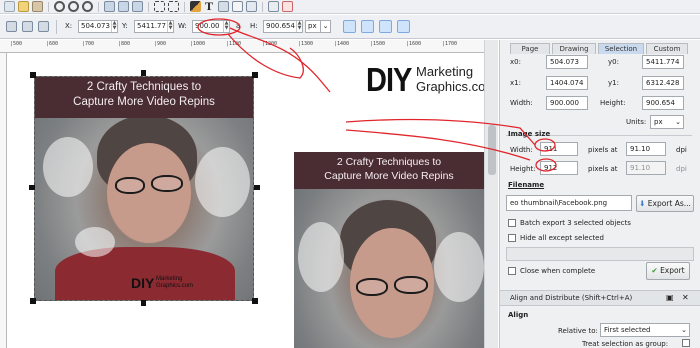  What do you see at coordinates (685, 297) in the screenshot?
I see `panel-close-icon: ✕` at bounding box center [685, 297].